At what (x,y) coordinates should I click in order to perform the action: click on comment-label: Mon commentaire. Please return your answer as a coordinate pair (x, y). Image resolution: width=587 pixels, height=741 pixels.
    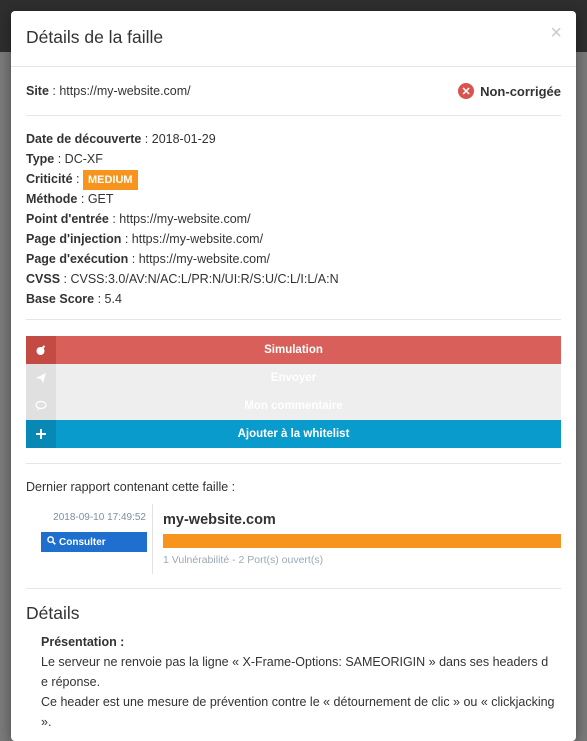
    Looking at the image, I should click on (293, 406).